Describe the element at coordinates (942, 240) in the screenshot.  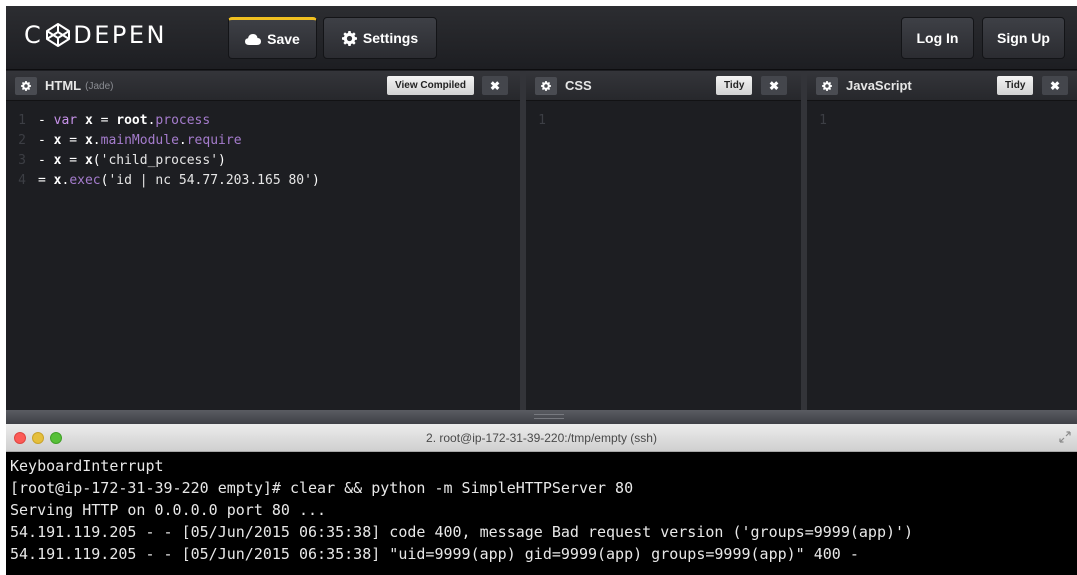
I see `js-editor-pane: JavaScript Tidy ✖ 1` at that location.